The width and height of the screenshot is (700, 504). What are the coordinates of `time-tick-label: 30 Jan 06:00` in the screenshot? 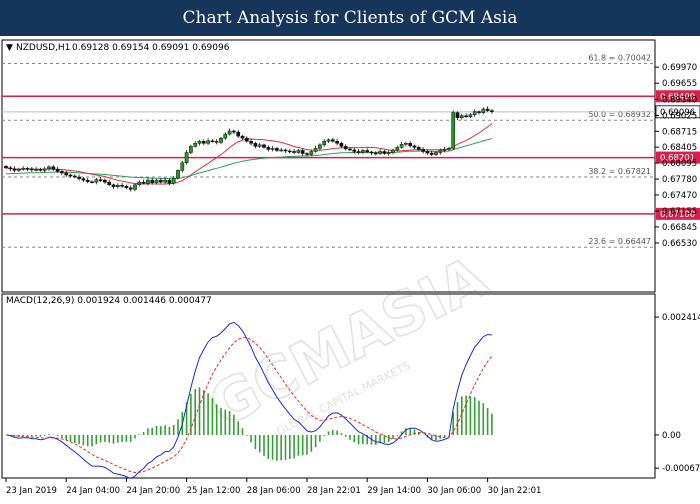 It's located at (454, 491).